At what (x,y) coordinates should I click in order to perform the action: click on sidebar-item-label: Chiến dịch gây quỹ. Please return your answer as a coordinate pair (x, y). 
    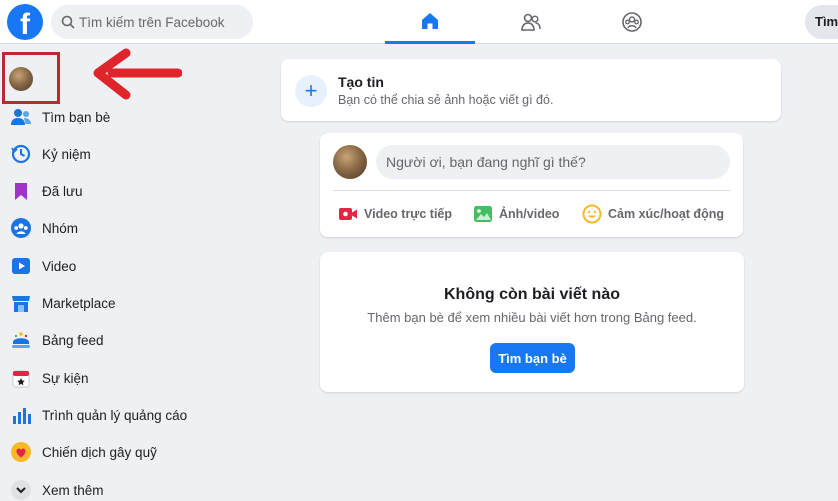
    Looking at the image, I should click on (99, 452).